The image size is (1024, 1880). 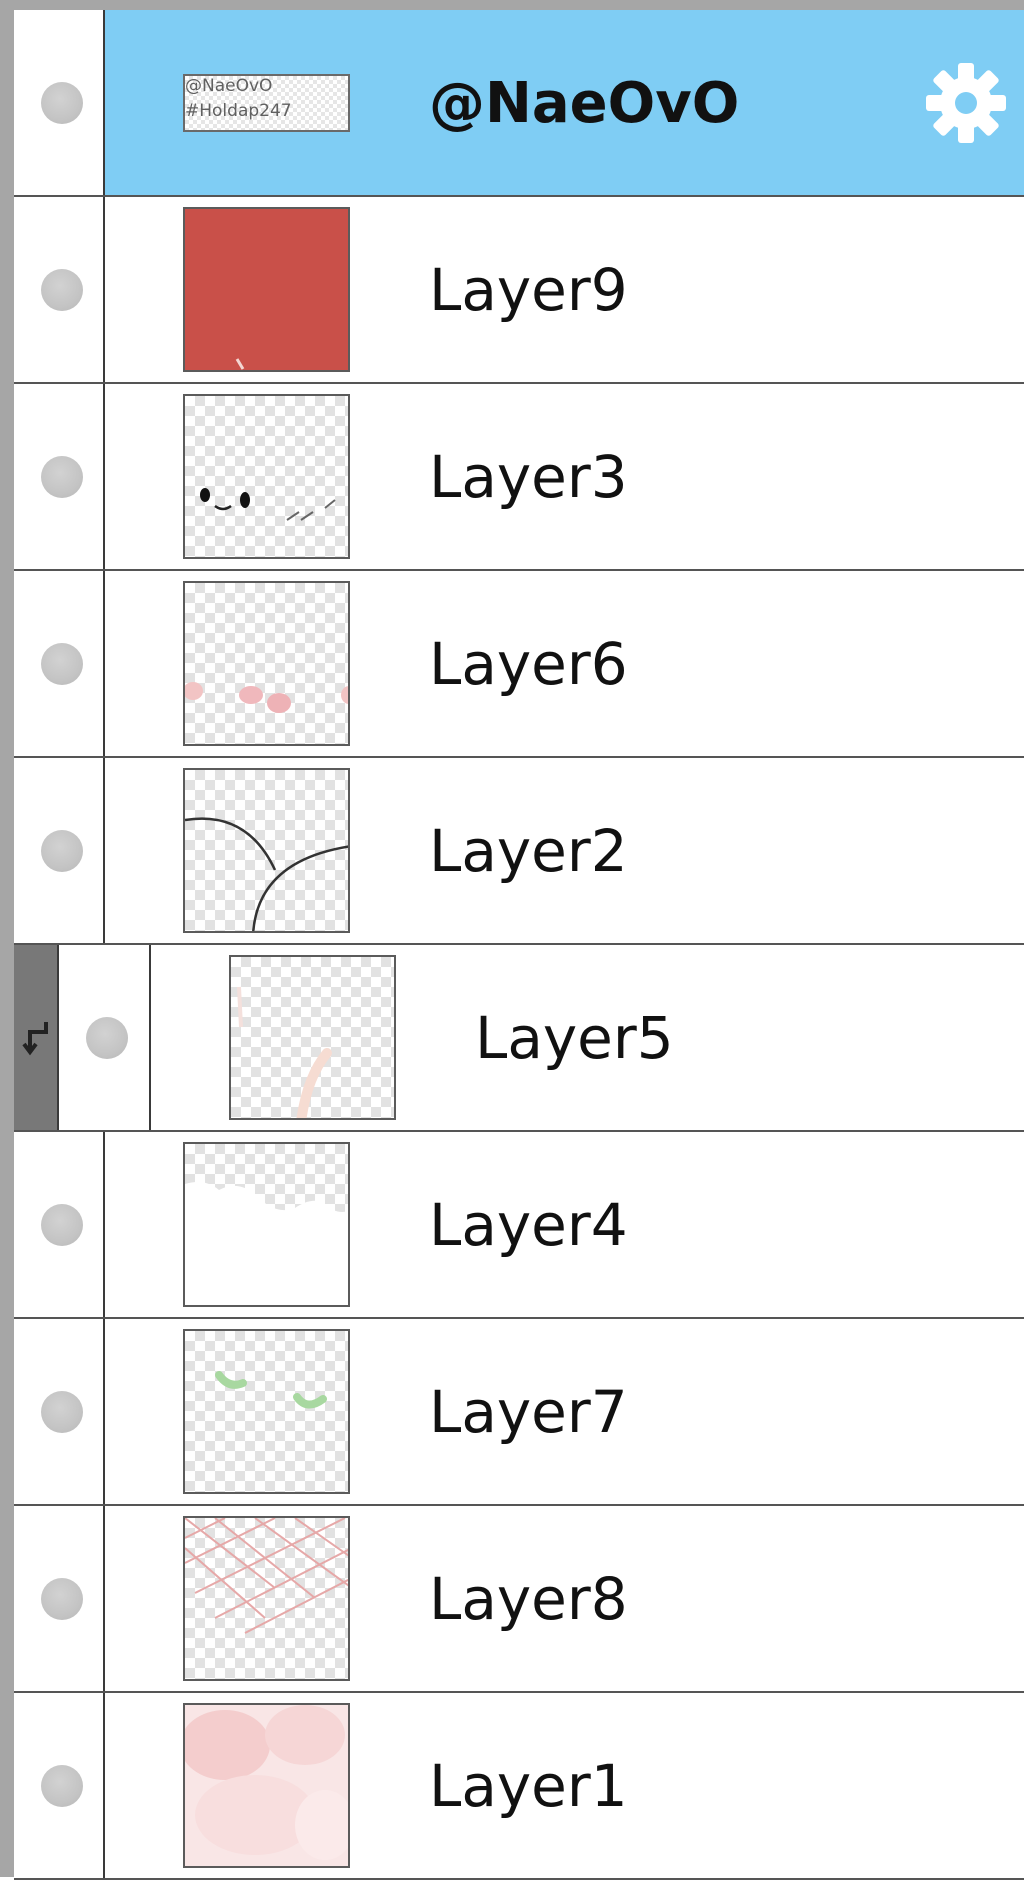 I want to click on layer-row: Layer6, so click(x=519, y=664).